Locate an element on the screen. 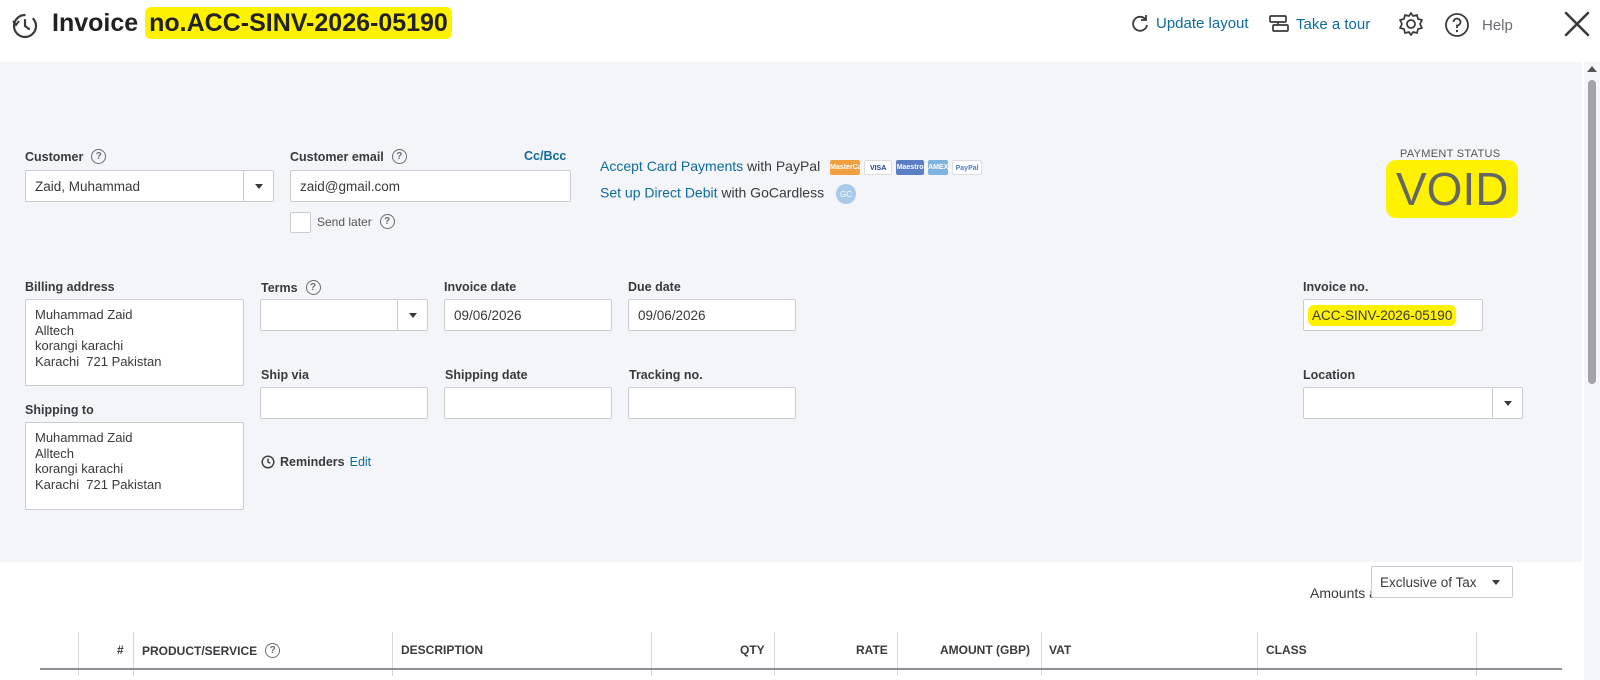 The image size is (1600, 680). amounts-are-value: Exclusive of Tax is located at coordinates (1428, 582).